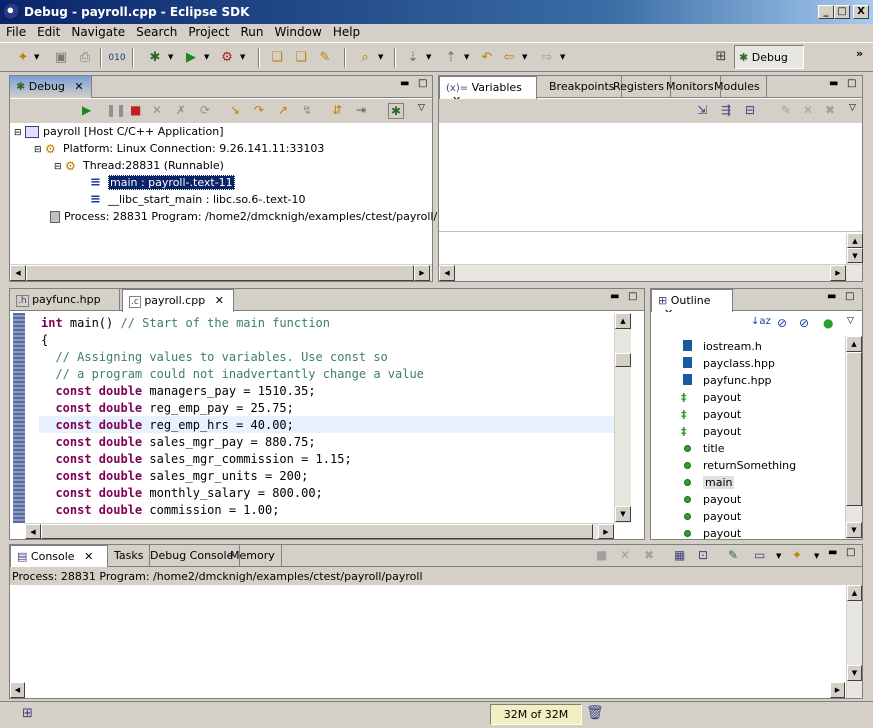 The height and width of the screenshot is (728, 873). Describe the element at coordinates (853, 437) in the screenshot. I see `outline-vertical-scrollbar: ▲ ▼` at that location.